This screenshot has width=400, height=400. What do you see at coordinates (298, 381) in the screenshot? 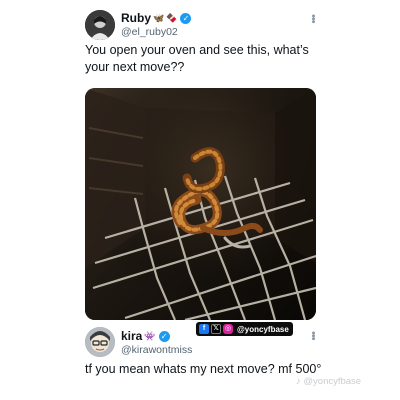
I see `tiktok-icon: ♪` at bounding box center [298, 381].